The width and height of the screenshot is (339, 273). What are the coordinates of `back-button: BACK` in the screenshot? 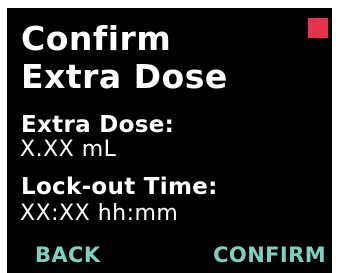 It's located at (68, 255).